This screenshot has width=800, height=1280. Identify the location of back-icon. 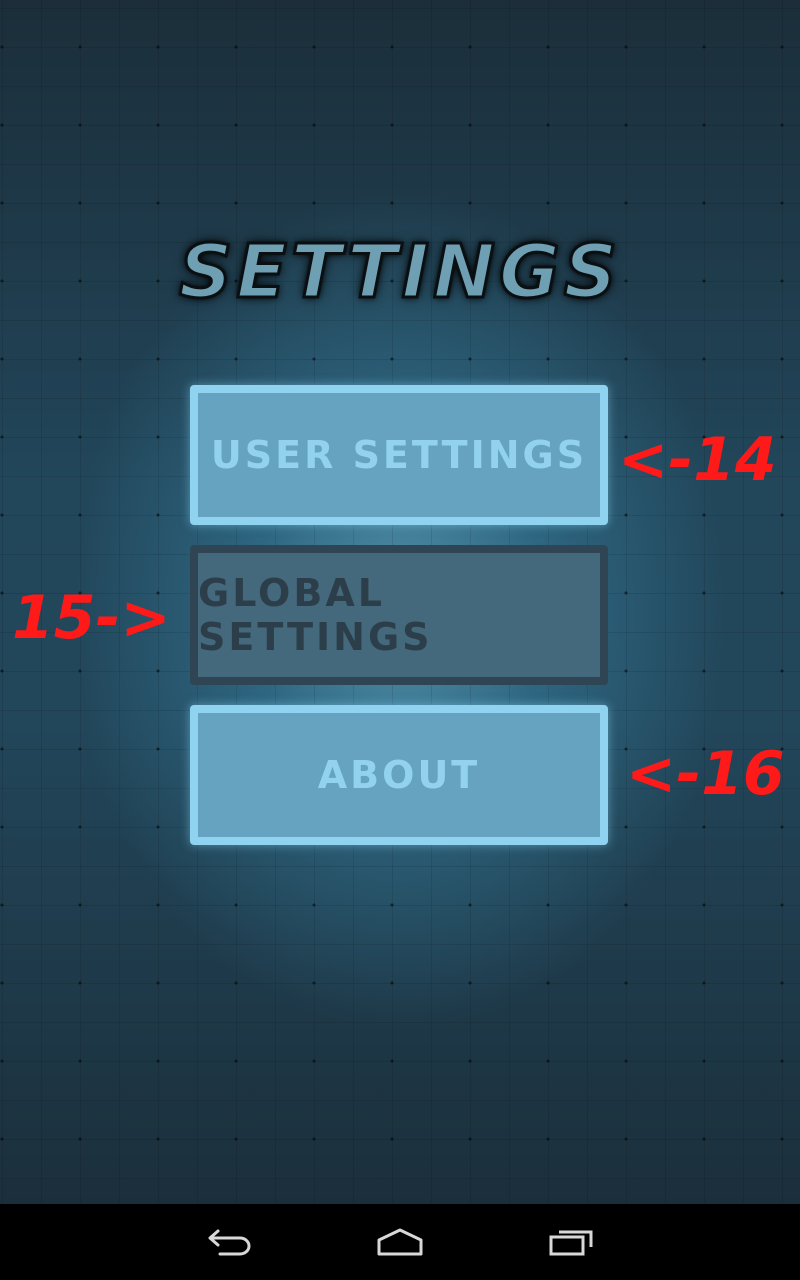
(229, 1242).